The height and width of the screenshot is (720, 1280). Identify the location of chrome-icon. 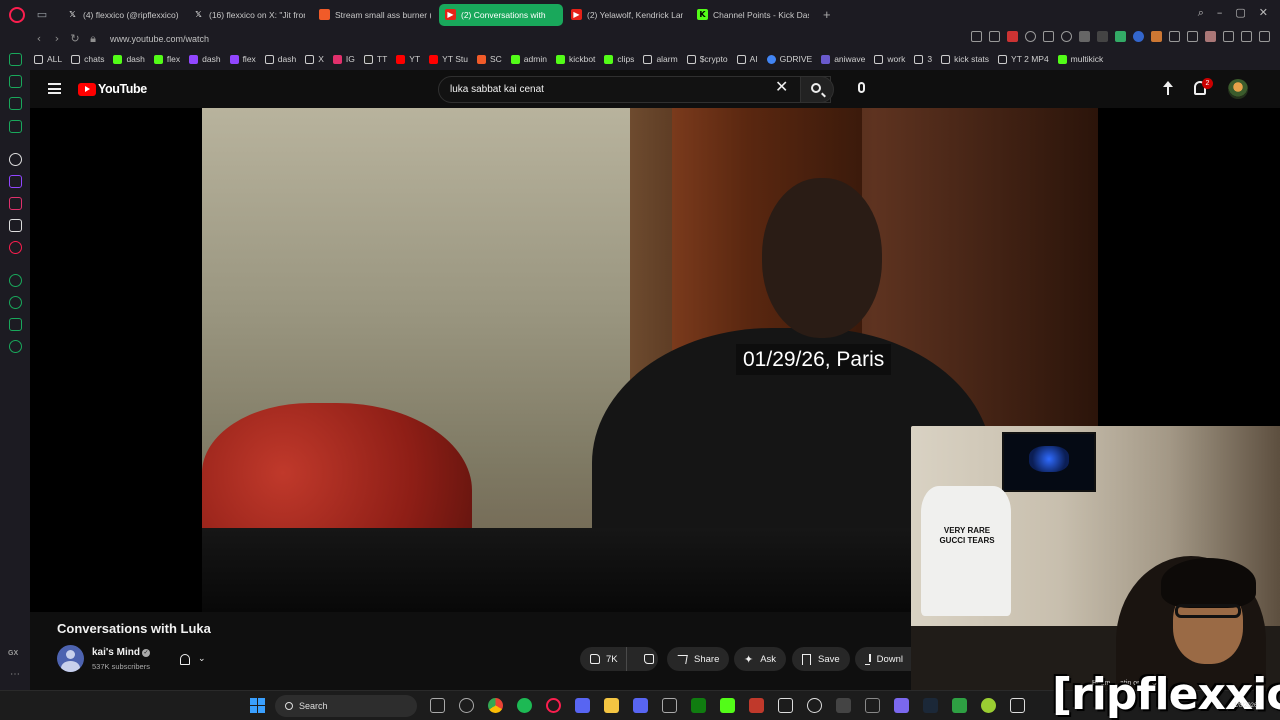
(495, 705).